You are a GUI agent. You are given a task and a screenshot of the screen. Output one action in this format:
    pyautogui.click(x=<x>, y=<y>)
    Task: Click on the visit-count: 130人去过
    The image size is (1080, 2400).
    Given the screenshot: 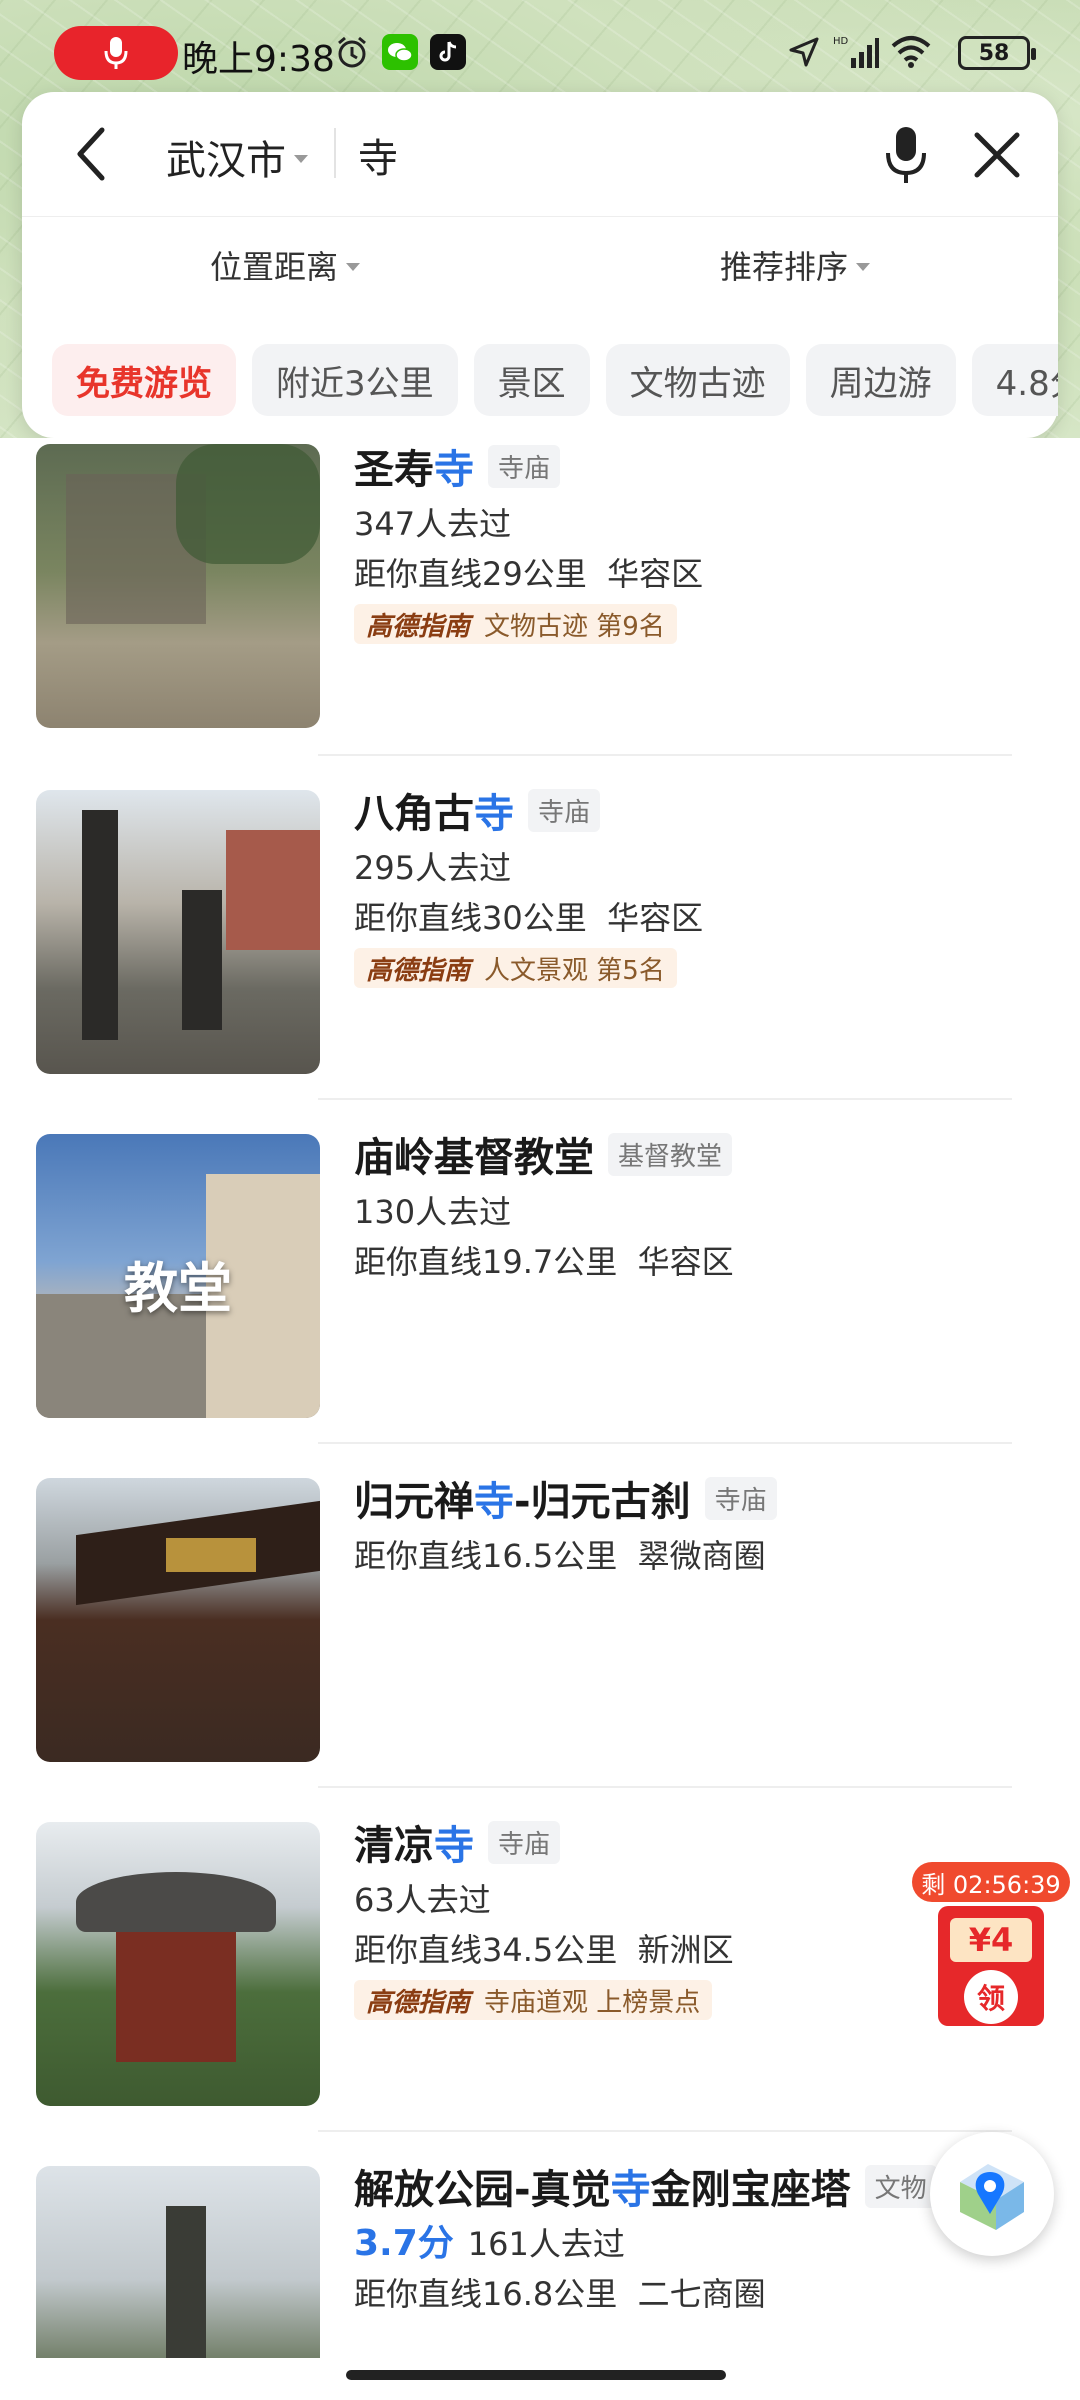 What is the action you would take?
    pyautogui.click(x=433, y=1212)
    